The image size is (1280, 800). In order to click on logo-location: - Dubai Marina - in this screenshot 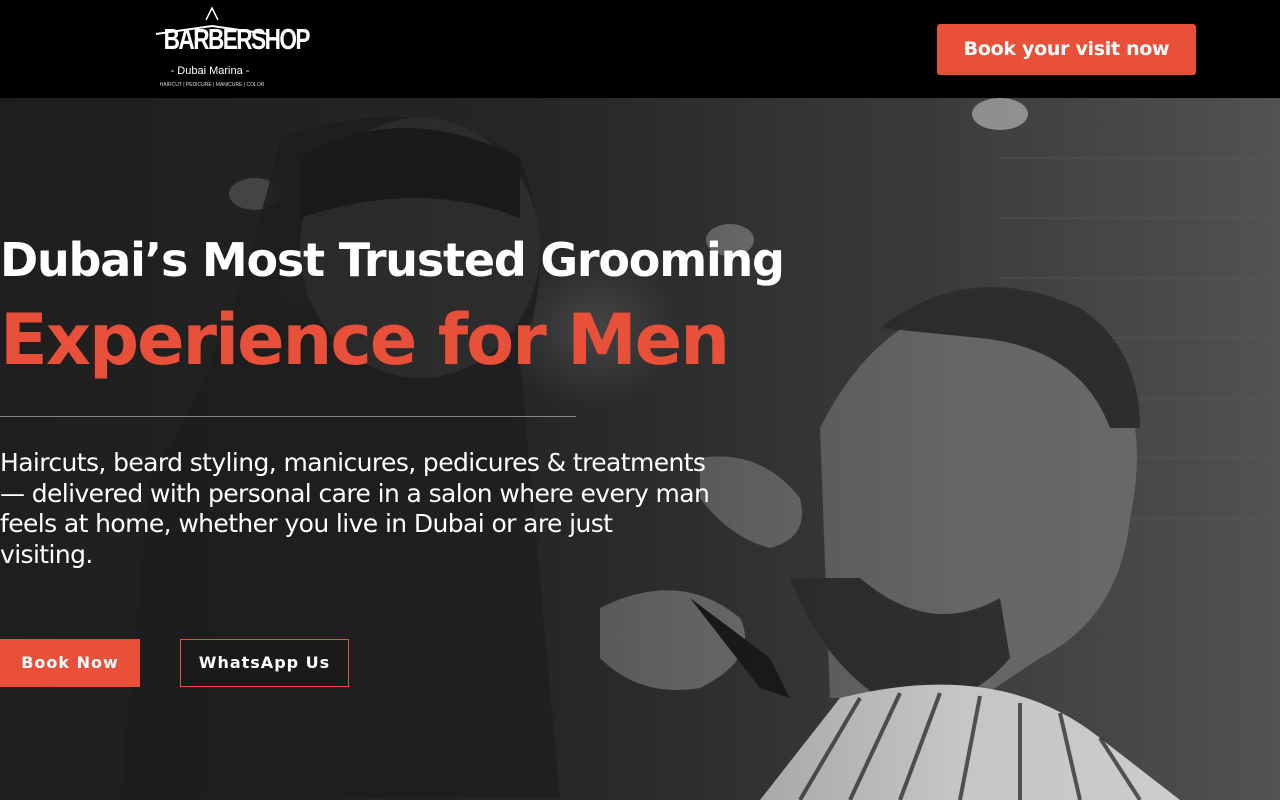, I will do `click(210, 71)`.